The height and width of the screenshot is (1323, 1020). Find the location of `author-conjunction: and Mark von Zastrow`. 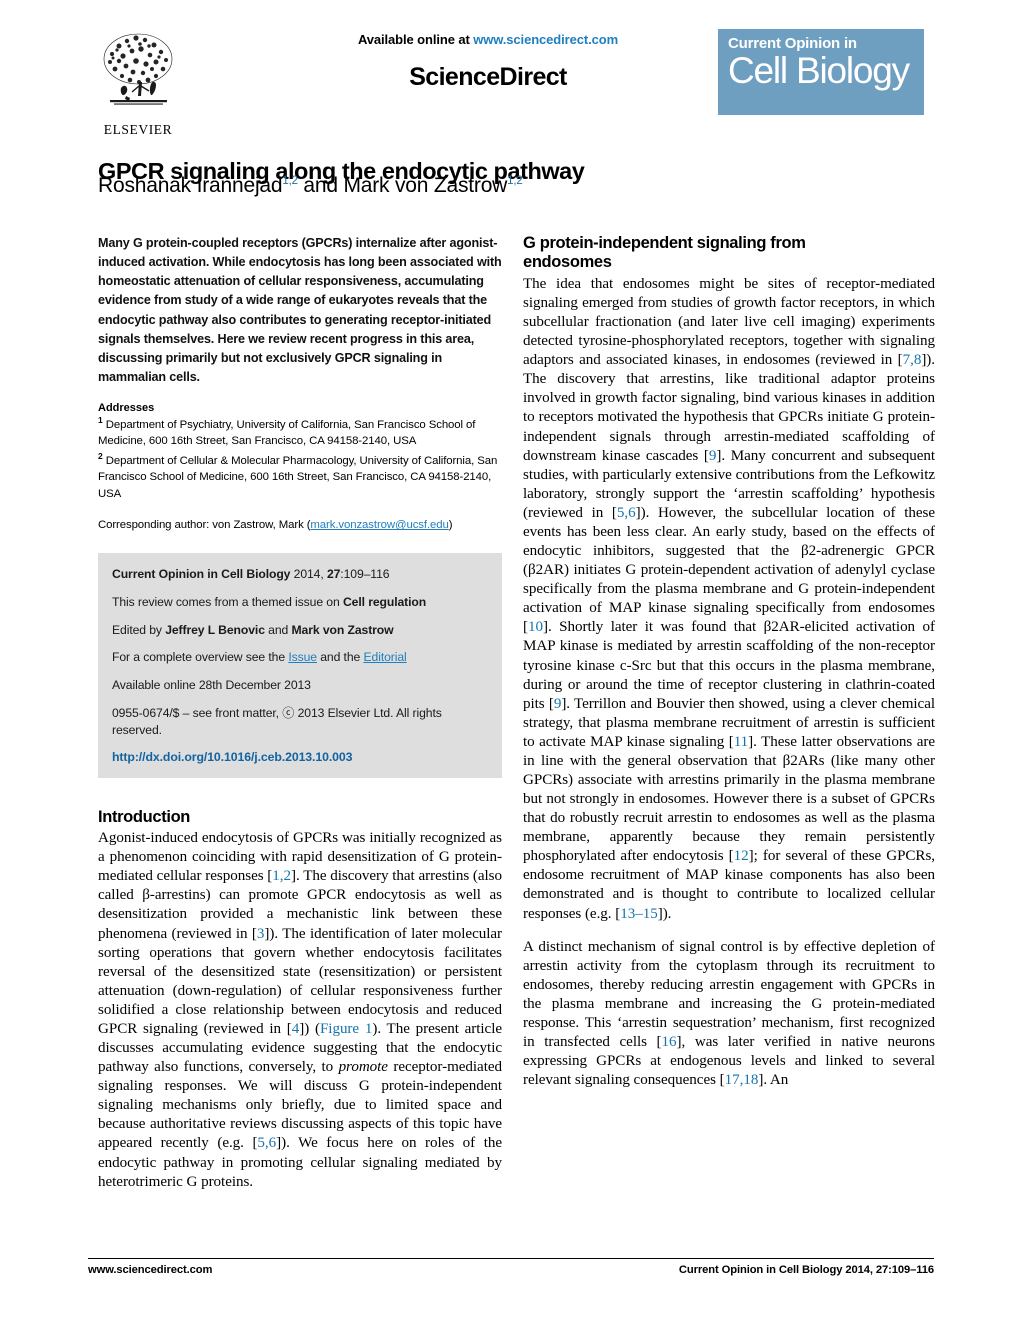

author-conjunction: and Mark von Zastrow is located at coordinates (402, 185).